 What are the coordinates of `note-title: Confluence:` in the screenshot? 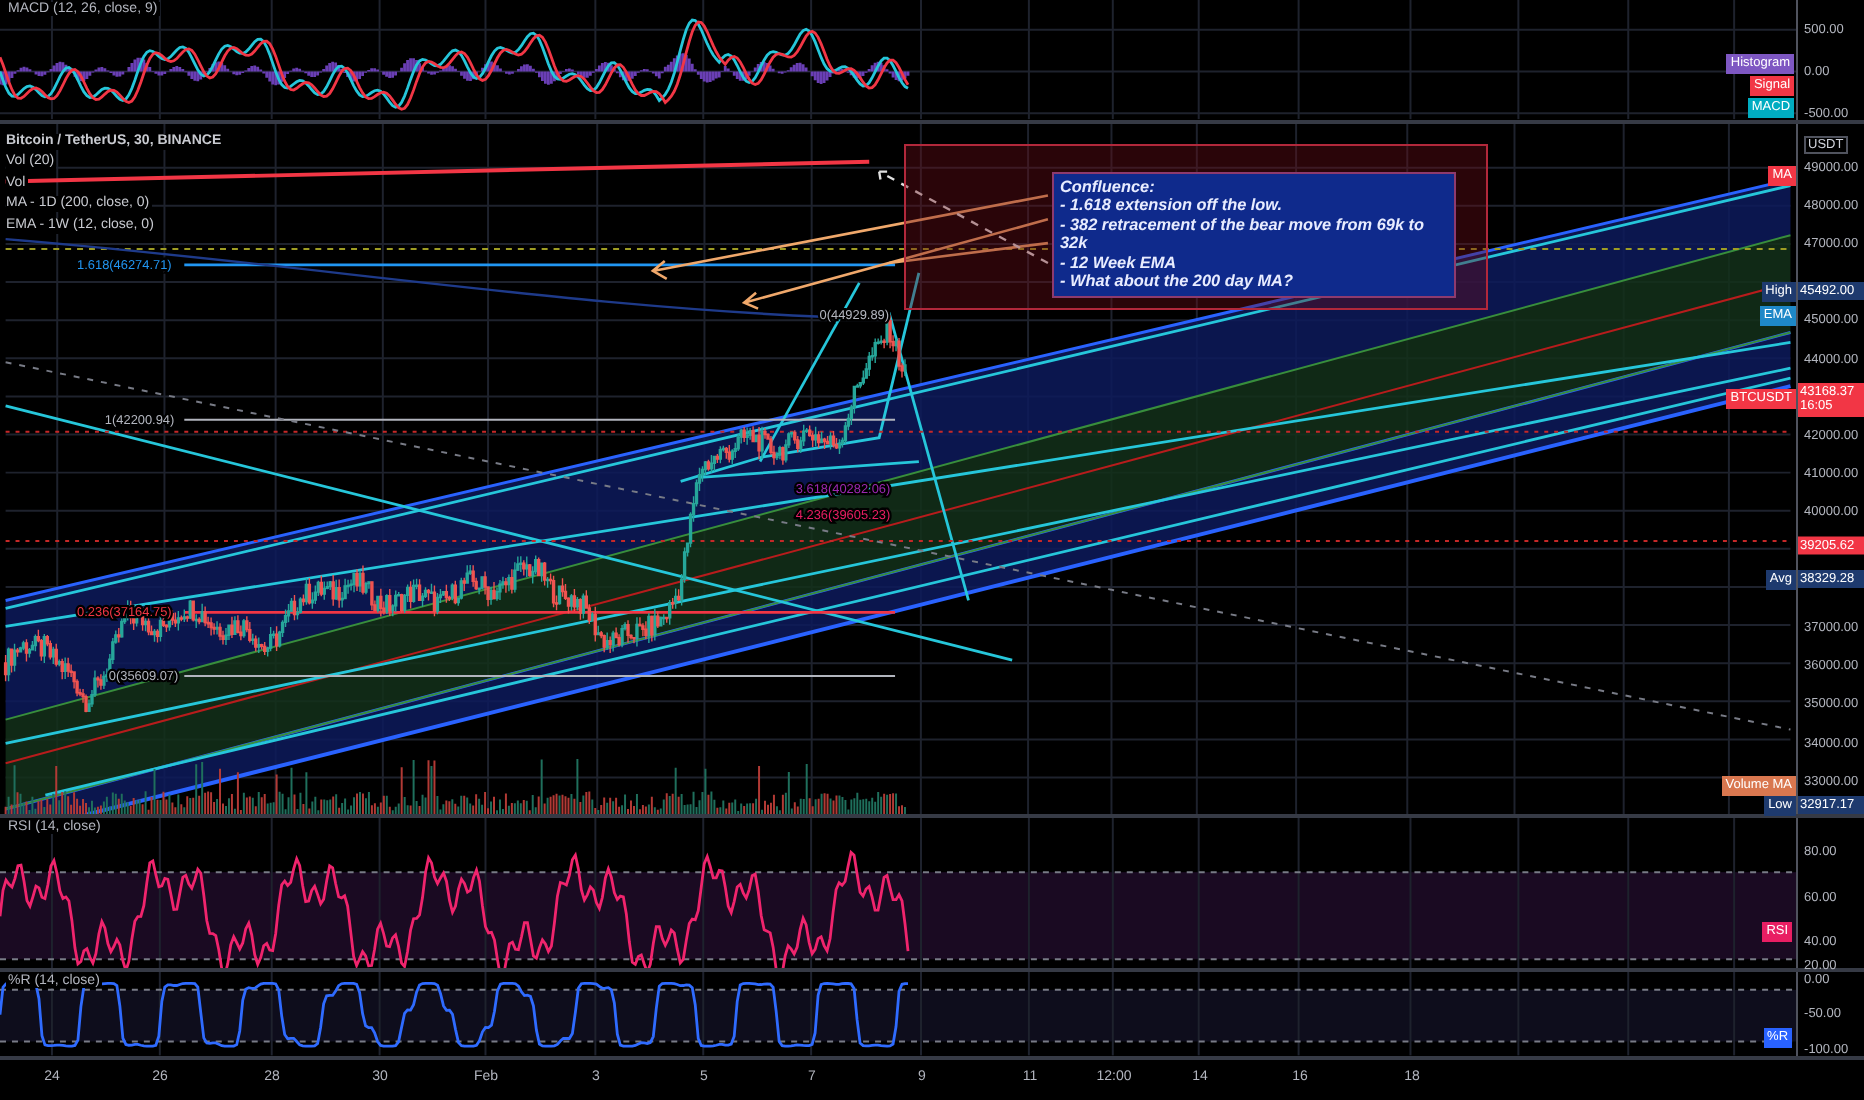 It's located at (1108, 187).